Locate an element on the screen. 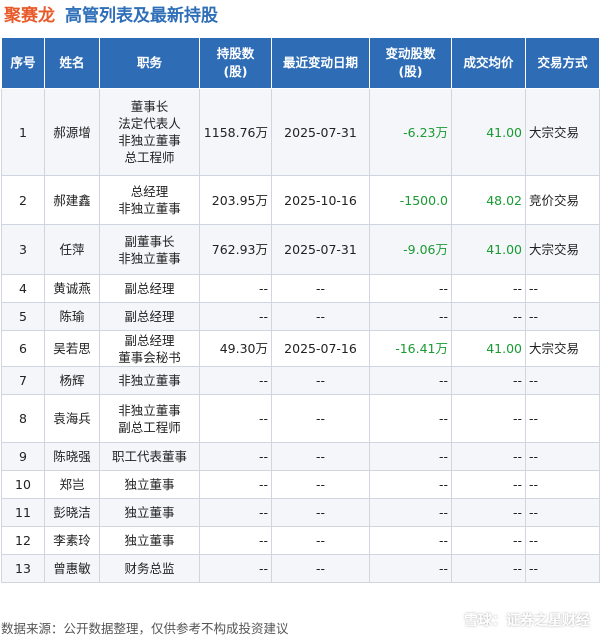 This screenshot has height=637, width=600. trade-method: 竞价交易 is located at coordinates (562, 200).